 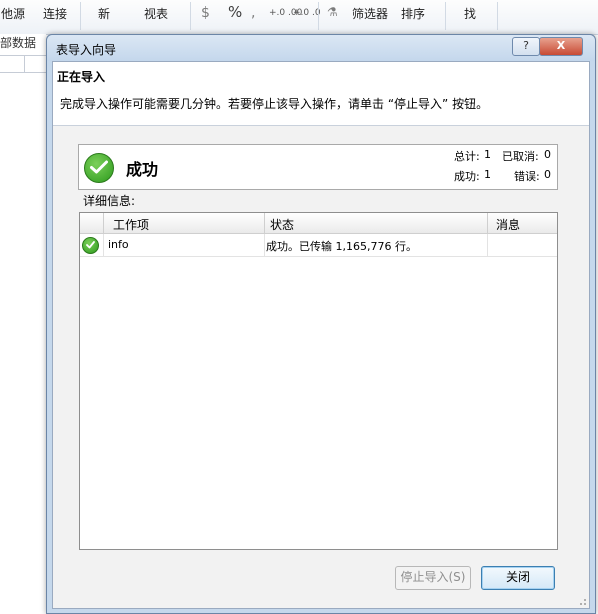 What do you see at coordinates (467, 156) in the screenshot?
I see `total-label: 总计:` at bounding box center [467, 156].